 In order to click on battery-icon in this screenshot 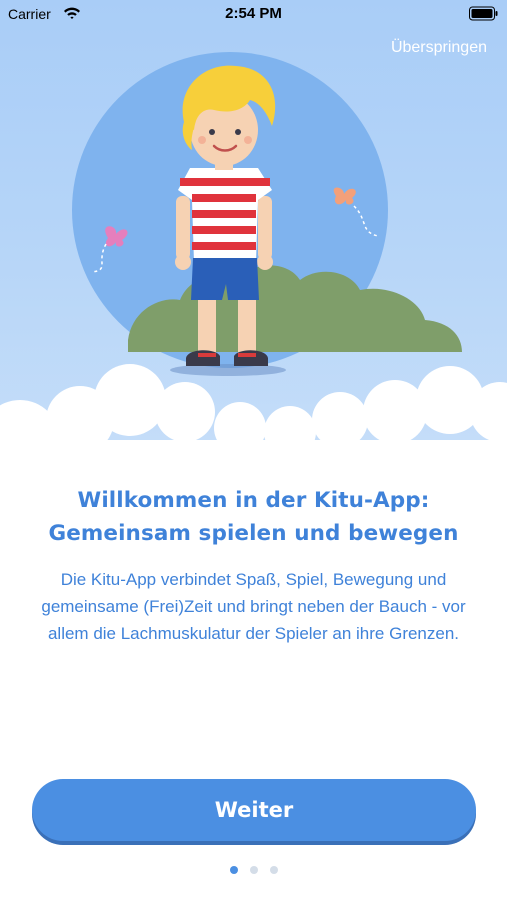, I will do `click(483, 13)`.